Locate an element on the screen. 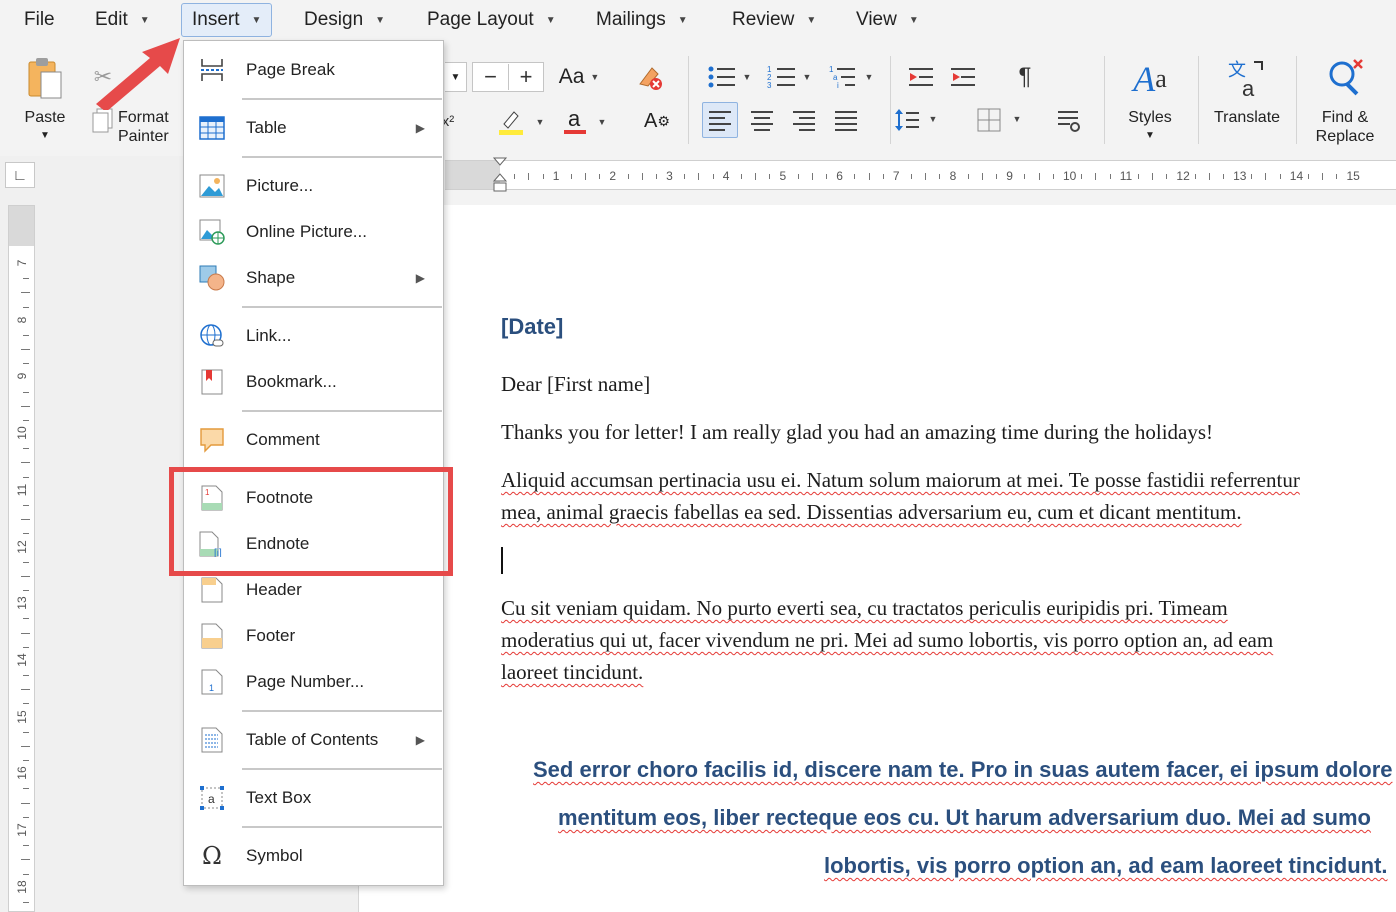 This screenshot has height=912, width=1396. font-size-stepper: − + is located at coordinates (508, 77).